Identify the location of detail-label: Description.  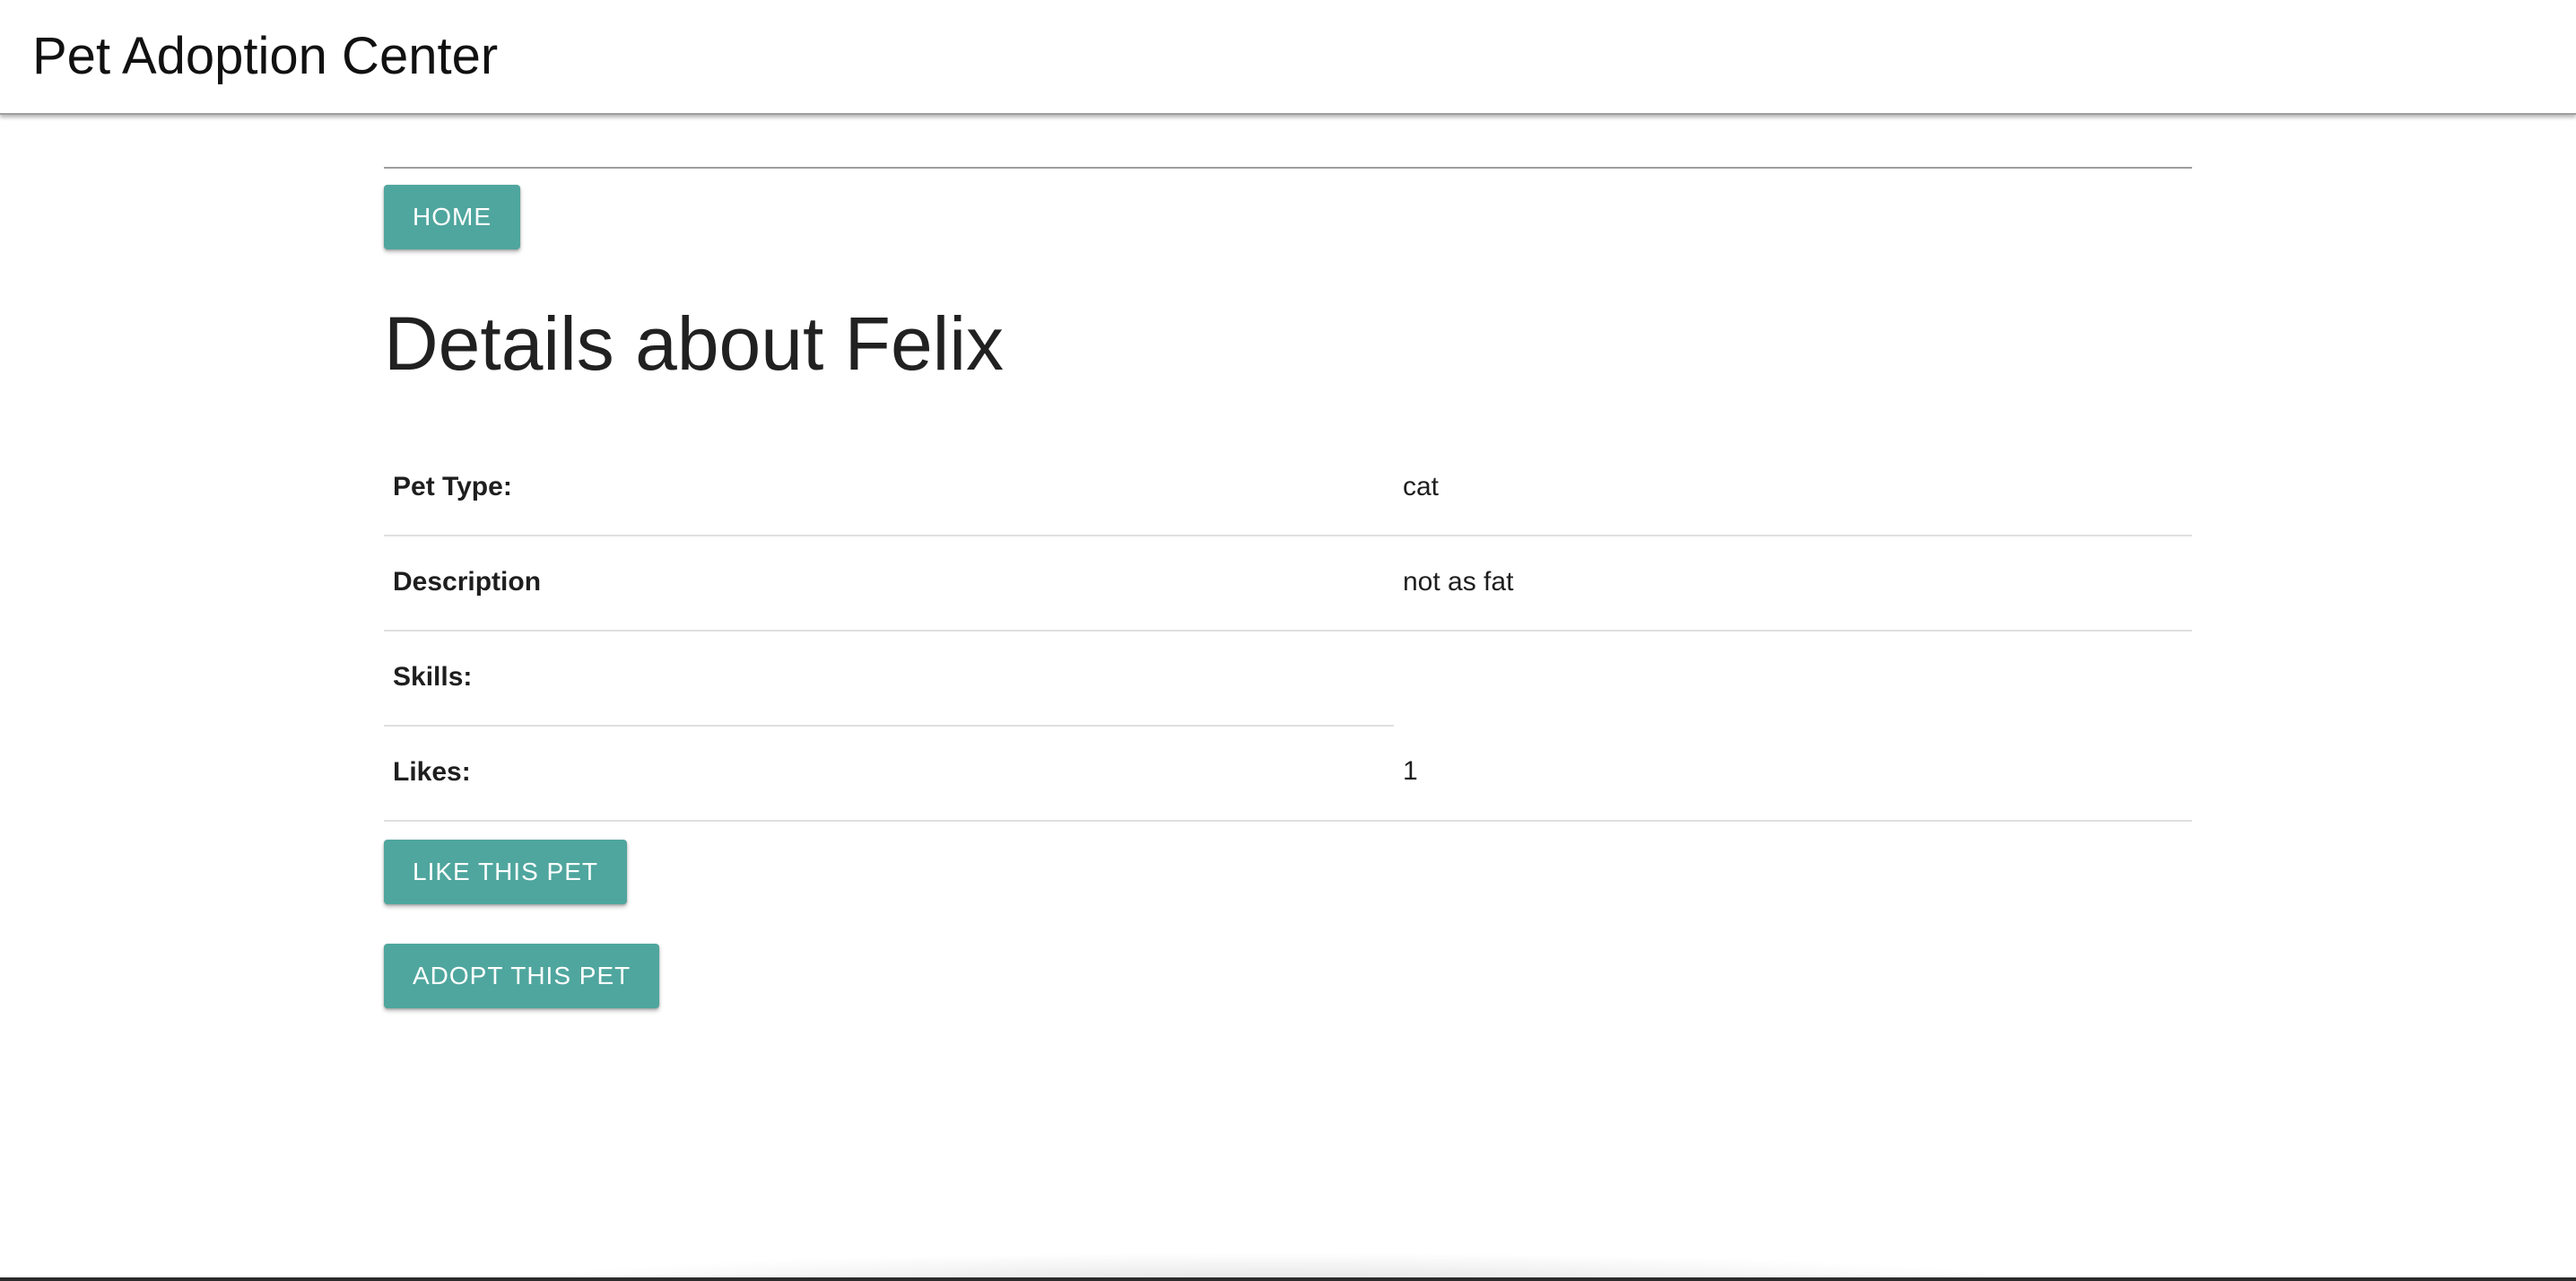
(467, 582).